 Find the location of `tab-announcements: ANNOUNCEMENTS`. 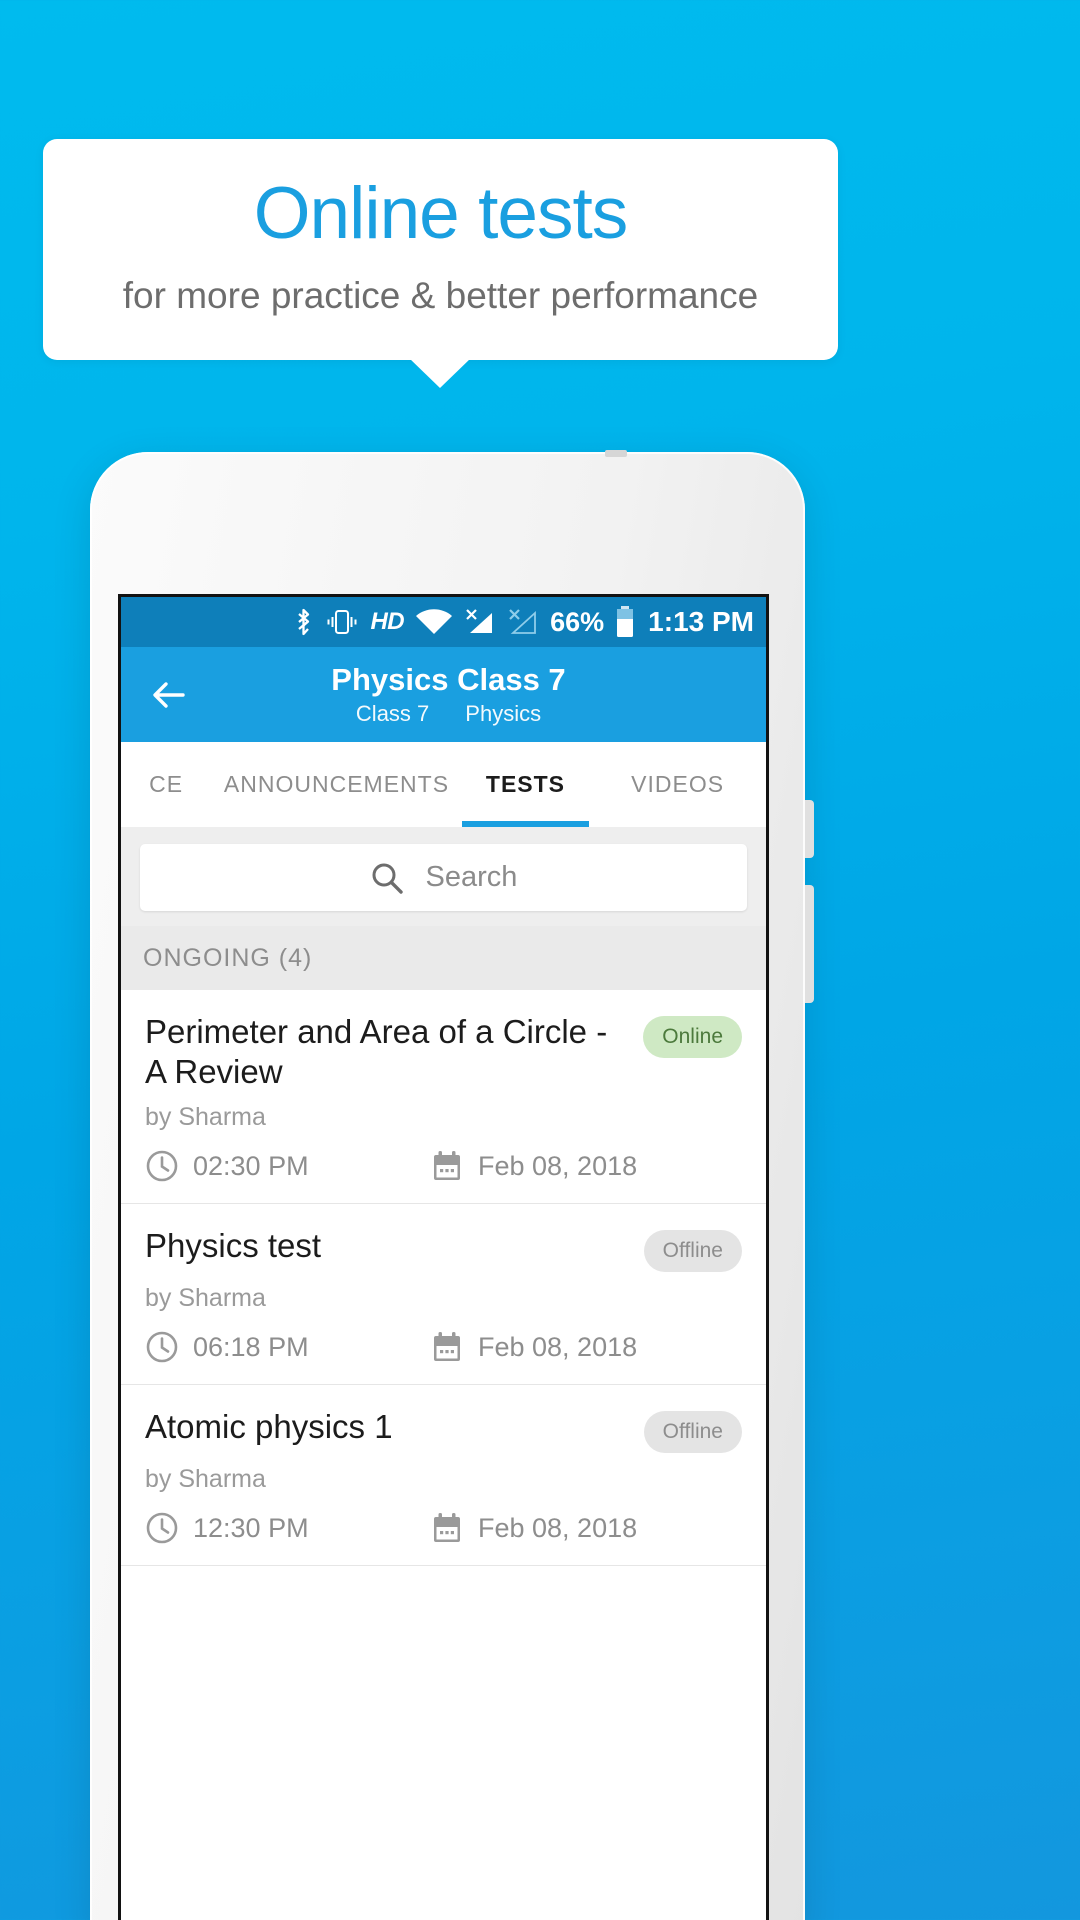

tab-announcements: ANNOUNCEMENTS is located at coordinates (336, 784).